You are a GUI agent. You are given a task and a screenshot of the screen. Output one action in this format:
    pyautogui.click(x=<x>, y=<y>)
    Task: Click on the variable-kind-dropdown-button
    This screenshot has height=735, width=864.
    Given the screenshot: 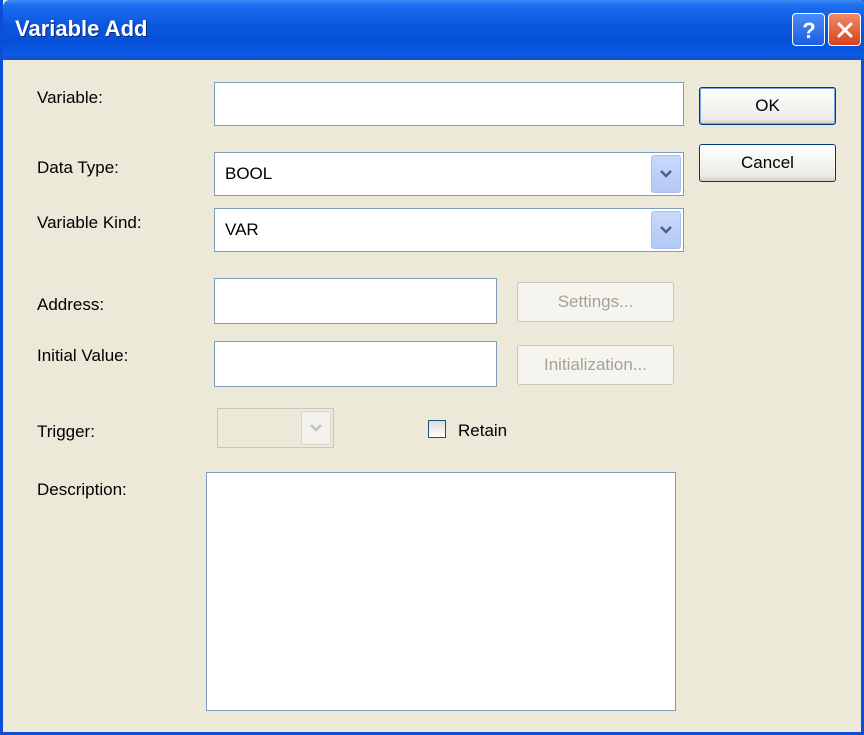 What is the action you would take?
    pyautogui.click(x=666, y=230)
    